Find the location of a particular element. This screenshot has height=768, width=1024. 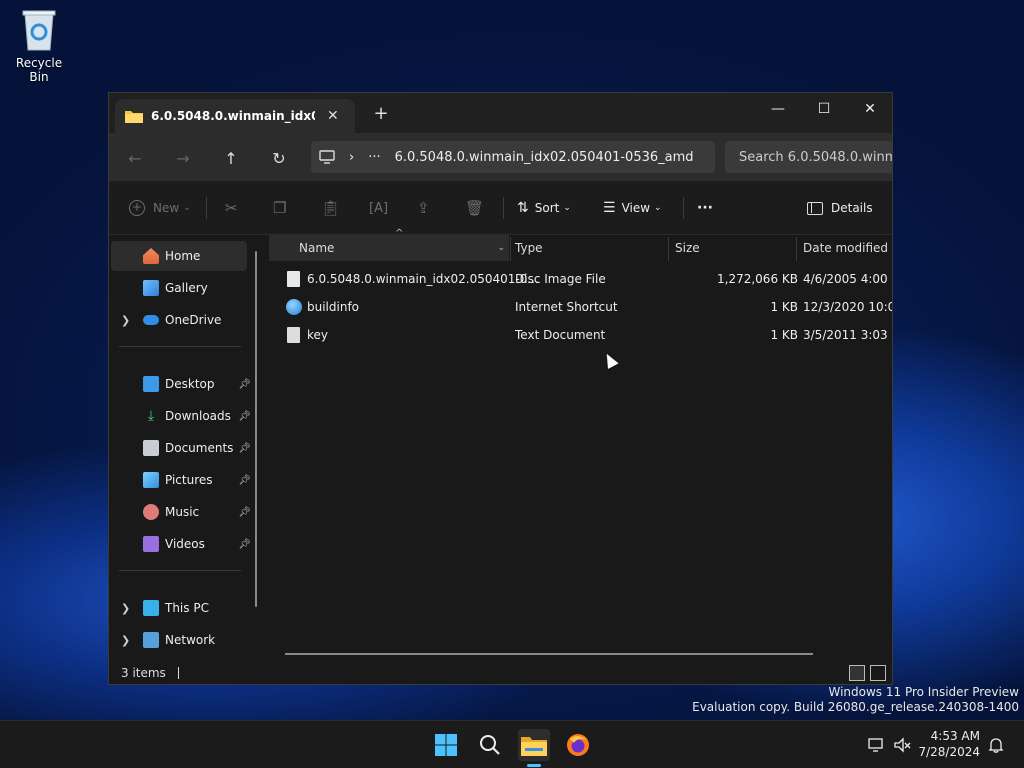

details-pane-button: Details is located at coordinates (840, 208).